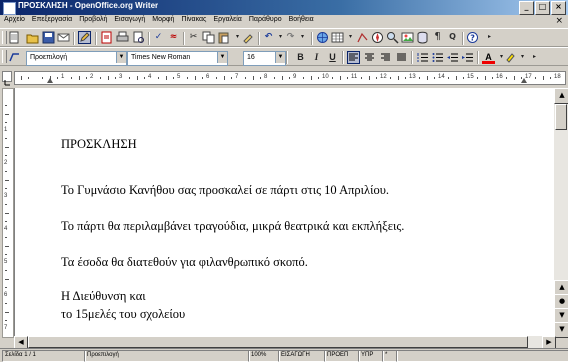  I want to click on horizontal-ruler: 1 2 3 4 5 6 7 8 9 10 11 12 13 14 15 16 17 18, so click(284, 77).